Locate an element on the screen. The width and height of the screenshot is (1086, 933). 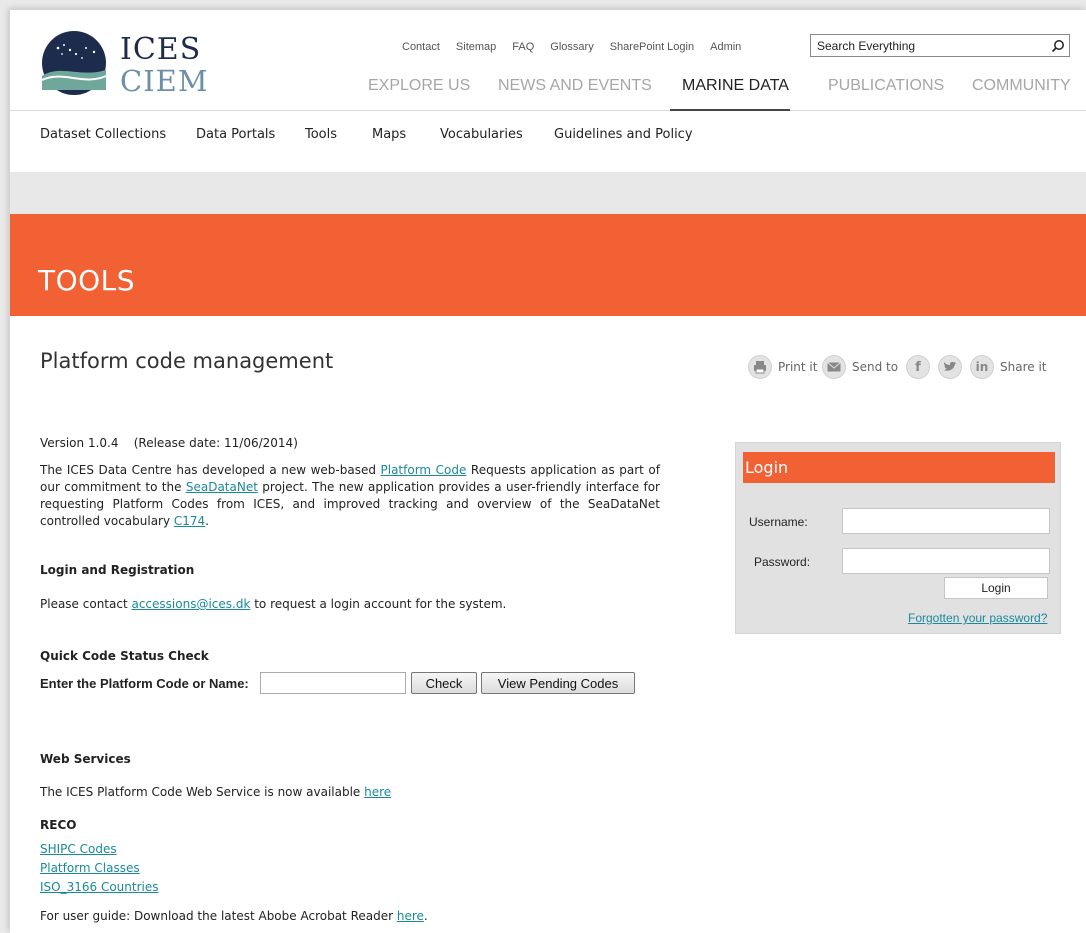
username-input is located at coordinates (946, 521).